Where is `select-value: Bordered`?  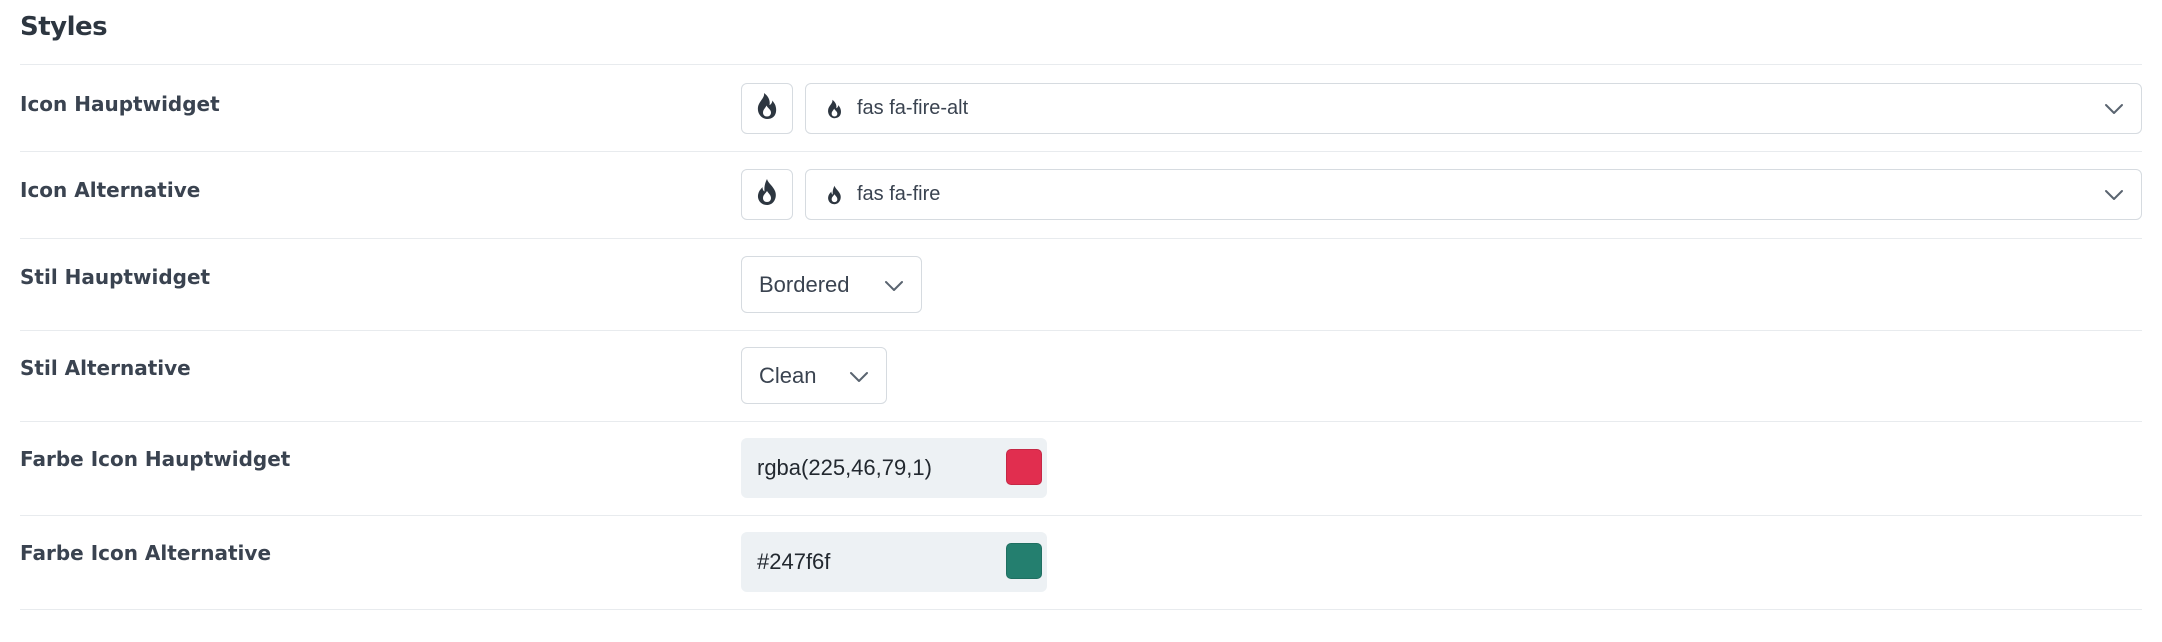
select-value: Bordered is located at coordinates (804, 284).